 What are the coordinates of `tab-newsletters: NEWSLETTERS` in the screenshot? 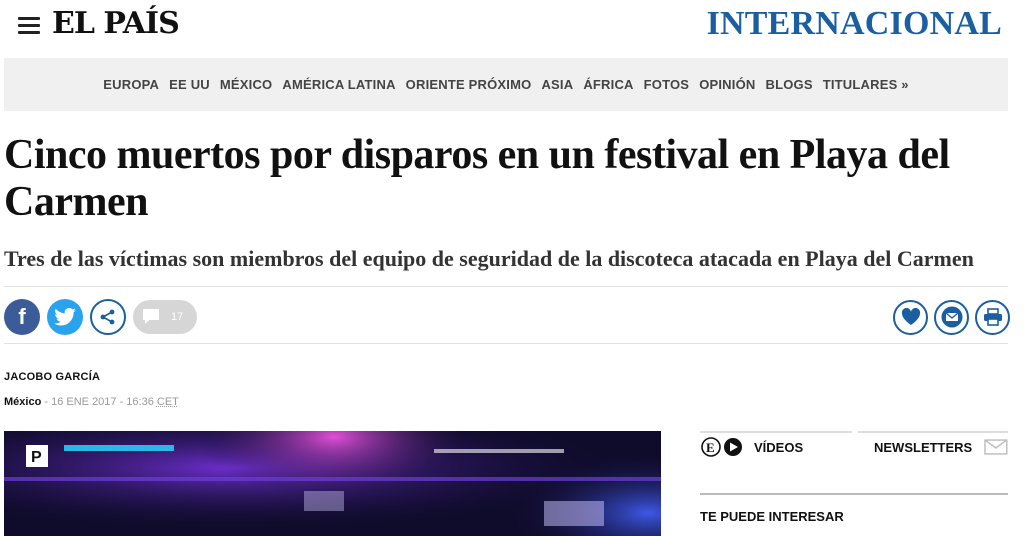 It's located at (933, 446).